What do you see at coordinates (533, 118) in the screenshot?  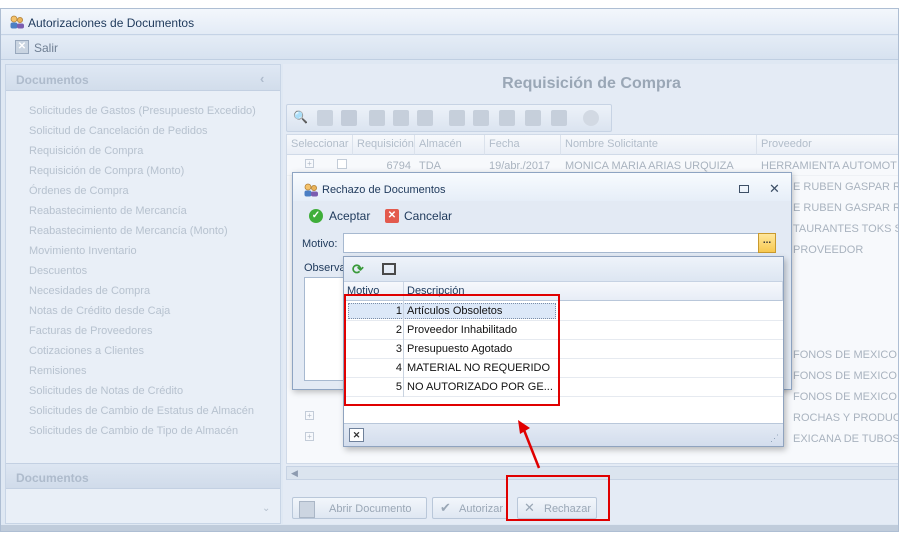 I see `table-icon` at bounding box center [533, 118].